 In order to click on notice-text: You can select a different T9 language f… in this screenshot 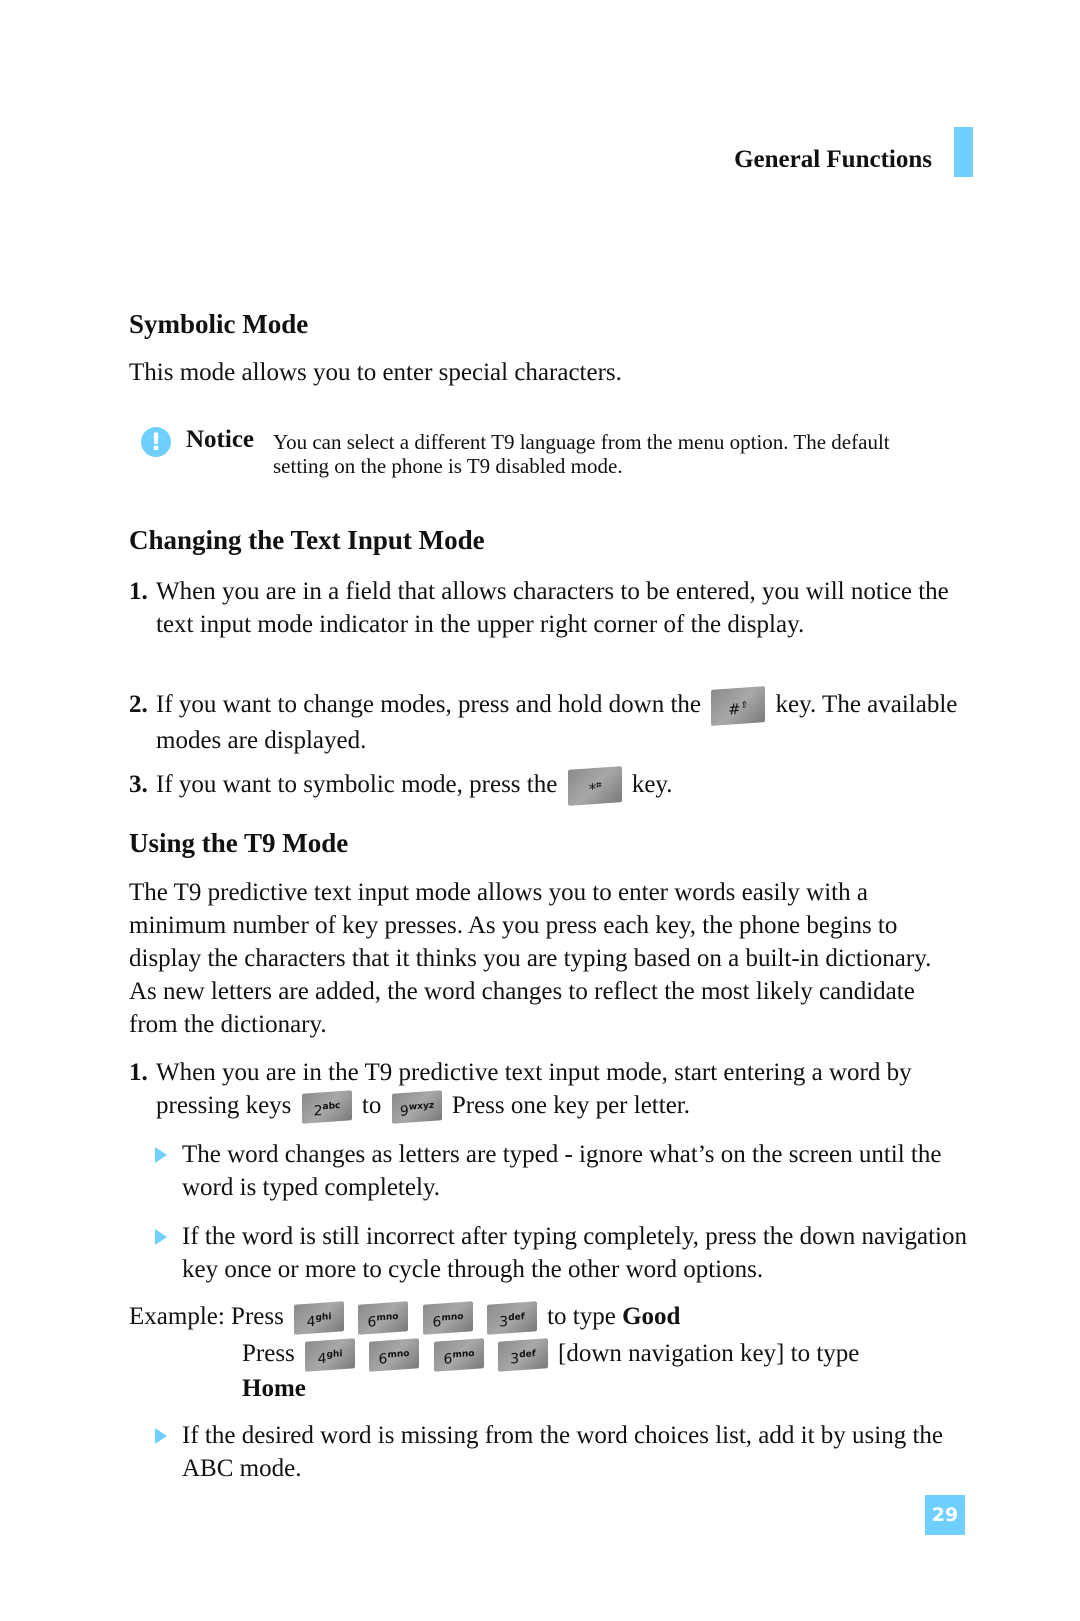, I will do `click(581, 454)`.